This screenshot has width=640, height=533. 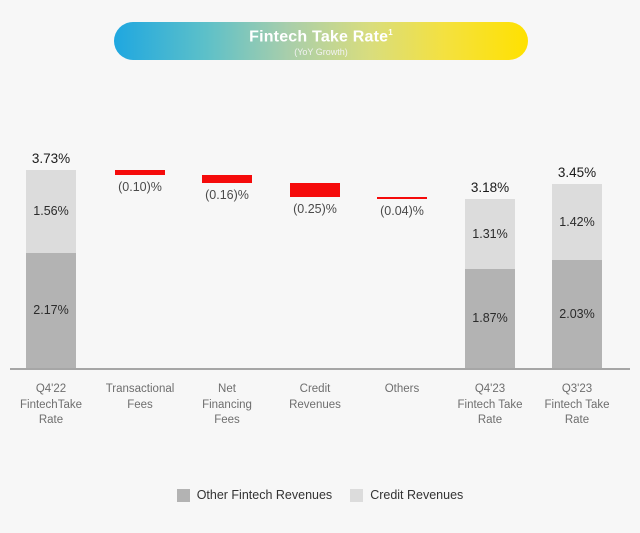 I want to click on delta-bar-value-label: (0.16)%, so click(x=227, y=195).